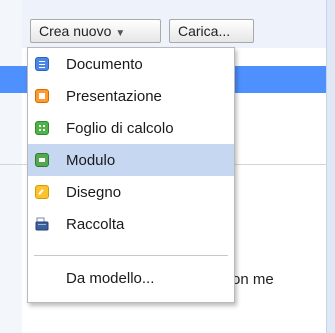 The height and width of the screenshot is (333, 335). Describe the element at coordinates (120, 33) in the screenshot. I see `chevron-down-icon: ▼` at that location.